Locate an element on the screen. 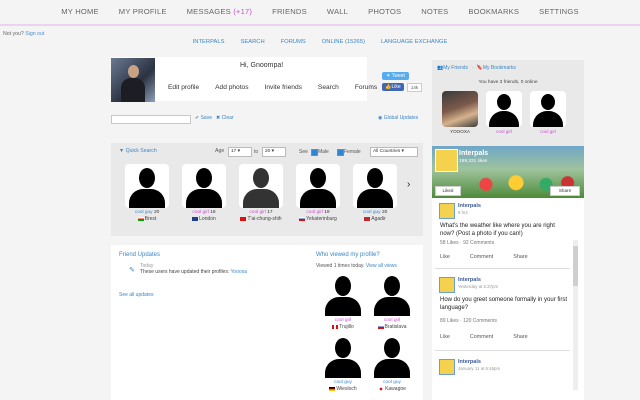 The height and width of the screenshot is (400, 640). country-select: All Countries ▾ is located at coordinates (394, 152).